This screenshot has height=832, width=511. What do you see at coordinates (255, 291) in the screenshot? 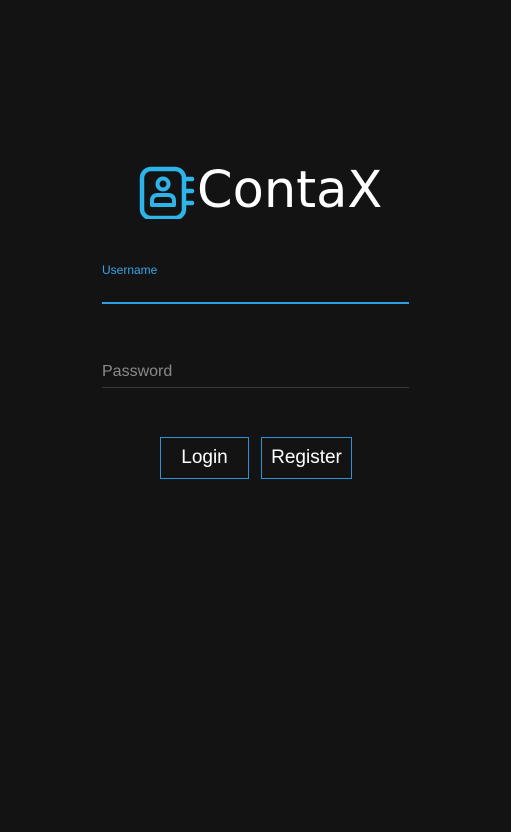
I see `username-input` at bounding box center [255, 291].